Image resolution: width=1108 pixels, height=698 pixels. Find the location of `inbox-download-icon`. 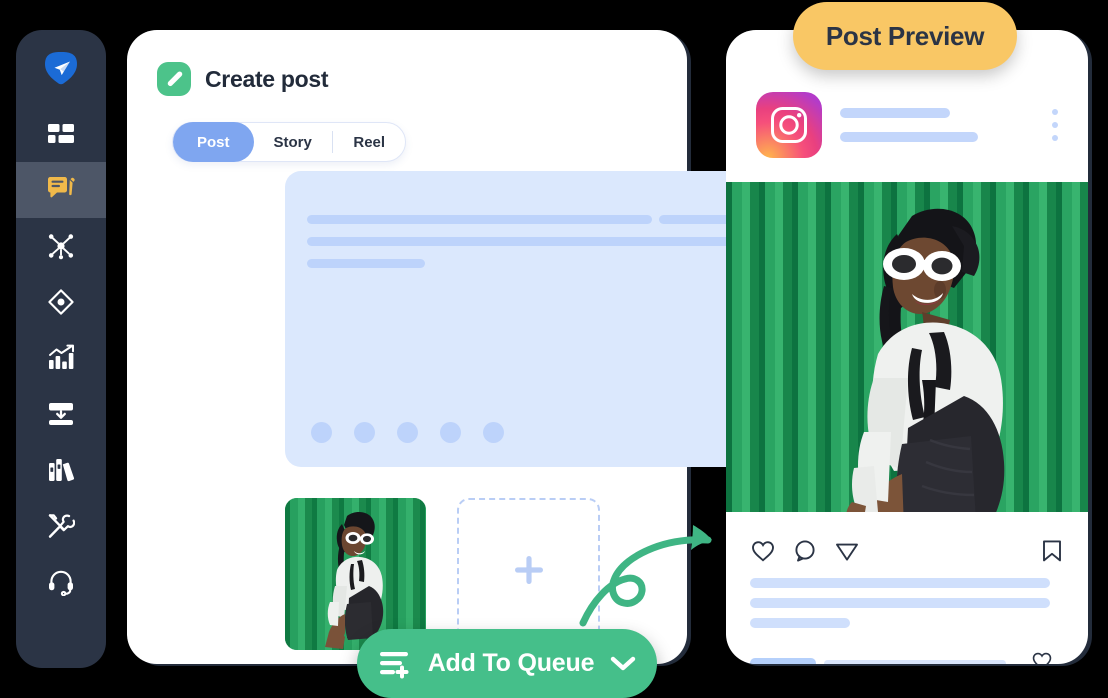

inbox-download-icon is located at coordinates (61, 414).